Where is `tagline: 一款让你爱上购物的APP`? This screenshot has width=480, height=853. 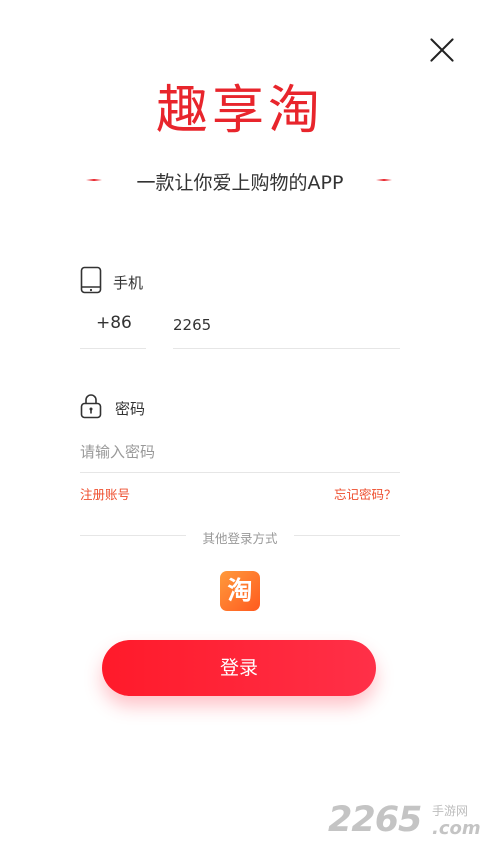 tagline: 一款让你爱上购物的APP is located at coordinates (240, 183).